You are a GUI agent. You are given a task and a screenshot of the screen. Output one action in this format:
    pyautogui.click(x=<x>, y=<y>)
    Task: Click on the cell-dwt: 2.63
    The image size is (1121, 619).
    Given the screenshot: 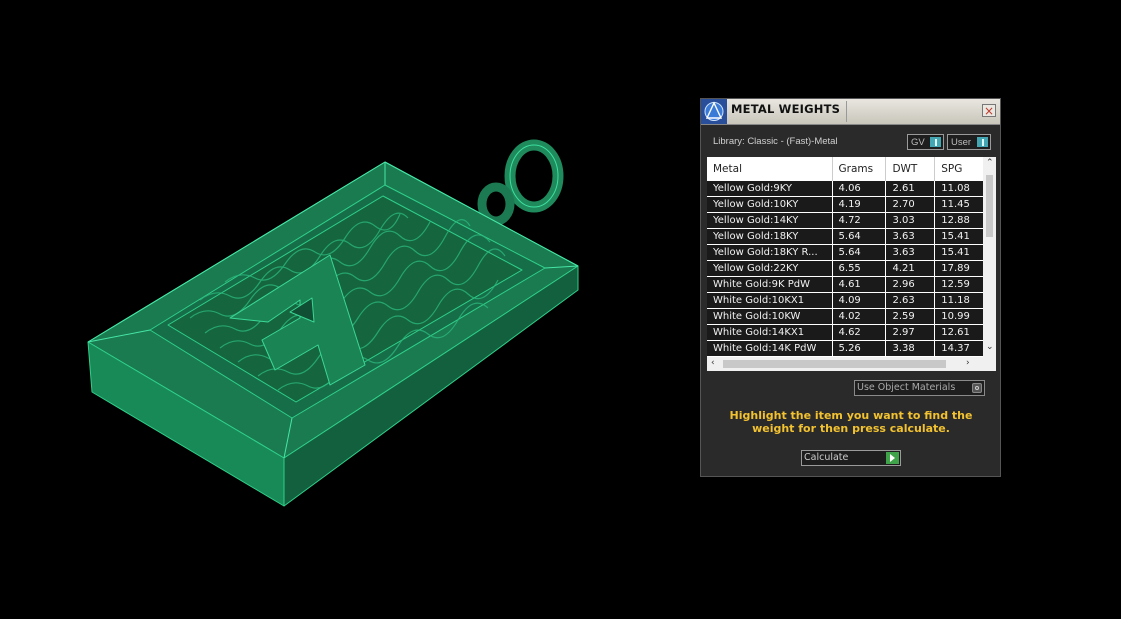 What is the action you would take?
    pyautogui.click(x=910, y=300)
    